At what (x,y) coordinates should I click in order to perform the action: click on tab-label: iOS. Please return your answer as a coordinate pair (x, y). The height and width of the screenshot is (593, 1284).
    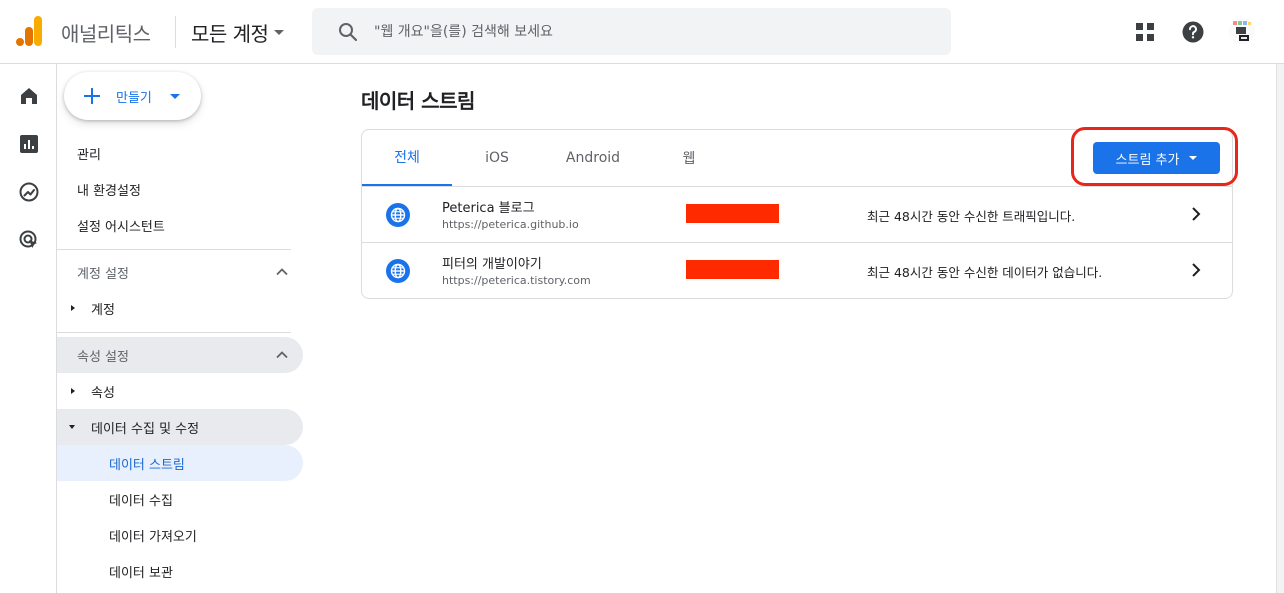
    Looking at the image, I should click on (497, 158).